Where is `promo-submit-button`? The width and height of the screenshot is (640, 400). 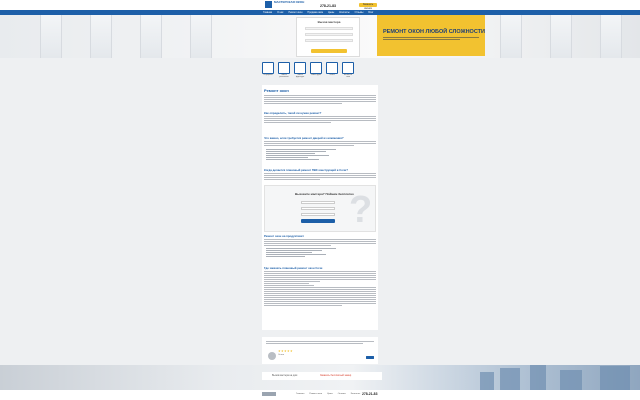
promo-submit-button is located at coordinates (318, 221).